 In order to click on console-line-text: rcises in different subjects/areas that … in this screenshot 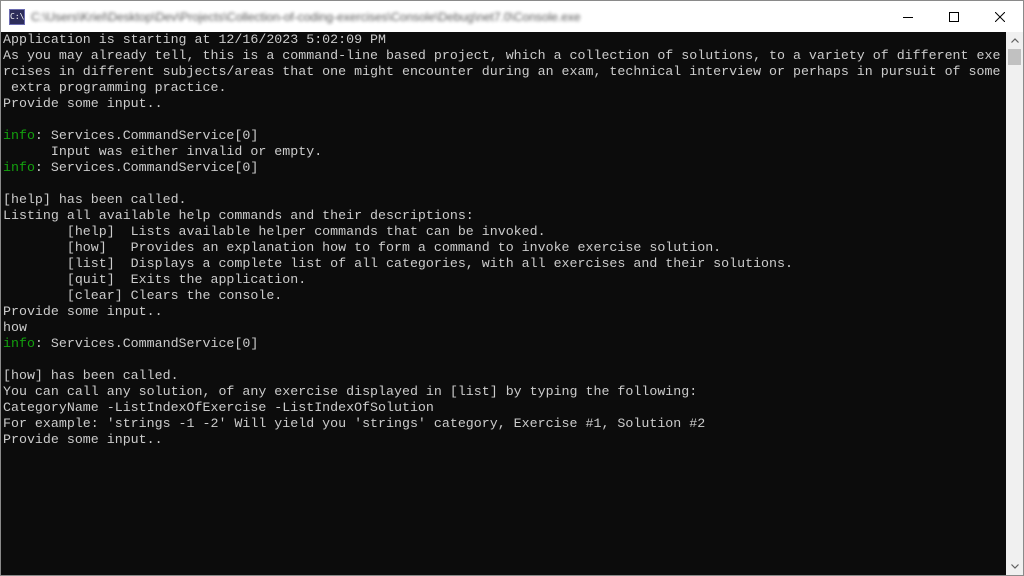, I will do `click(502, 71)`.